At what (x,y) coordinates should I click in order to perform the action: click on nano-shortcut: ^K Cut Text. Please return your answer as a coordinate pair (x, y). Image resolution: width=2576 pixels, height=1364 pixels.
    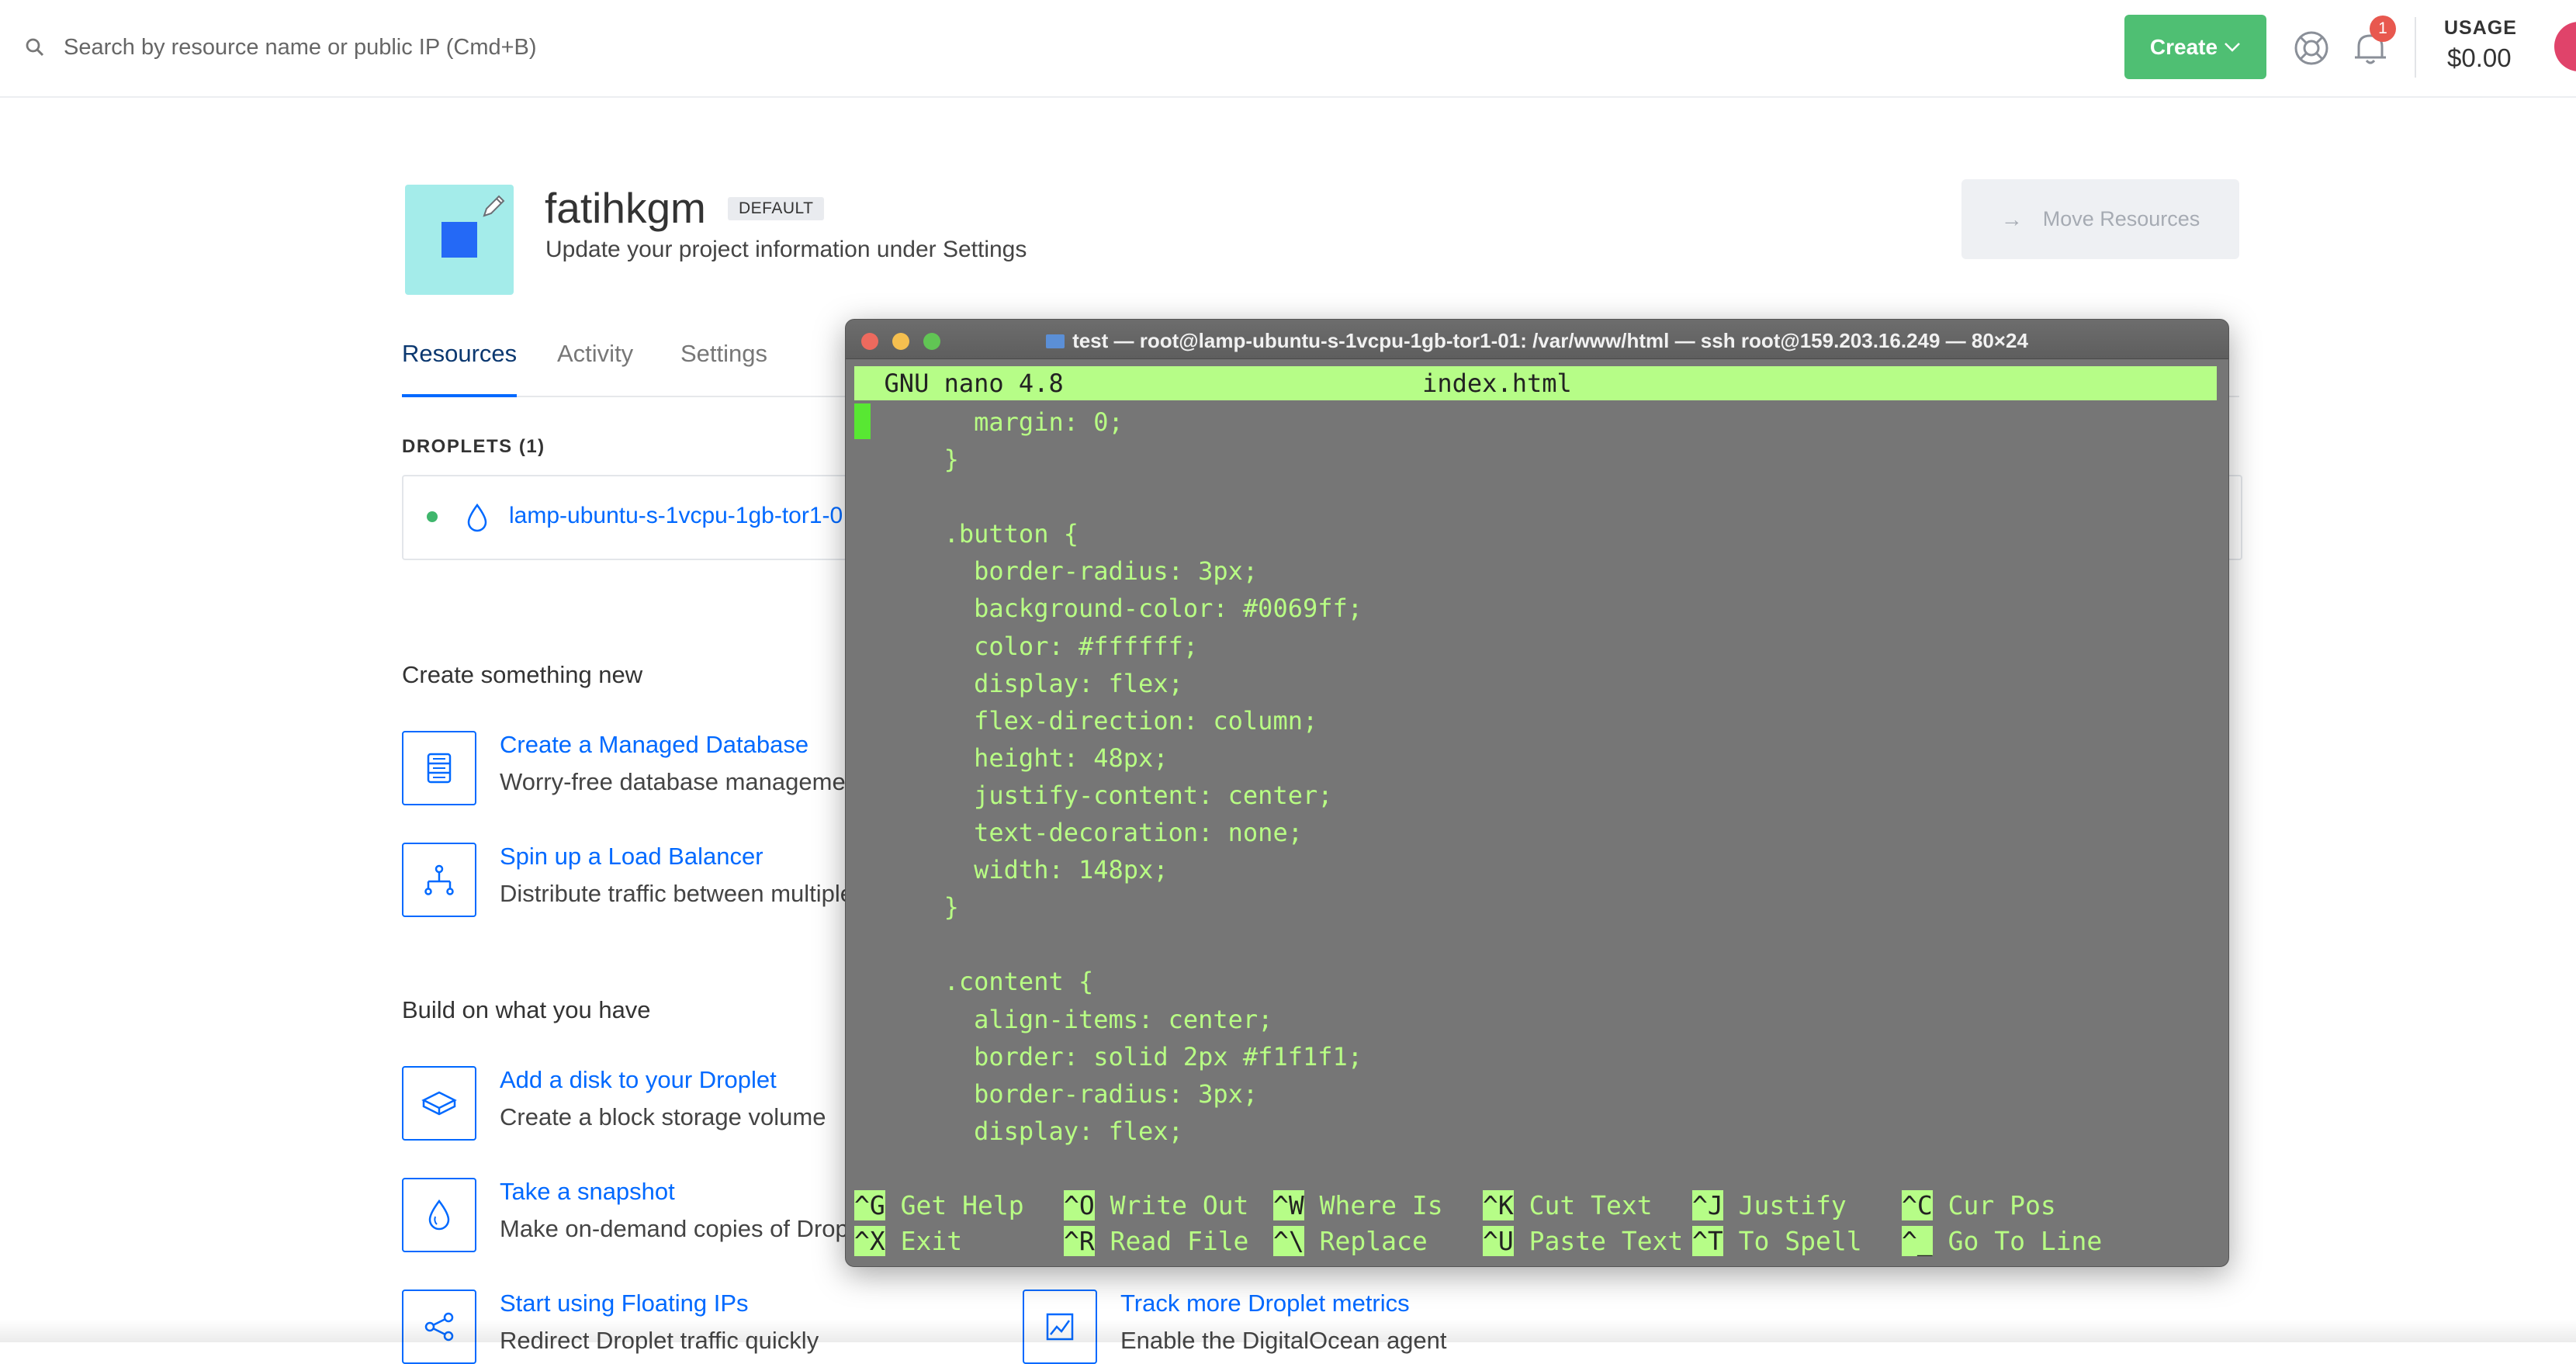
    Looking at the image, I should click on (1568, 1205).